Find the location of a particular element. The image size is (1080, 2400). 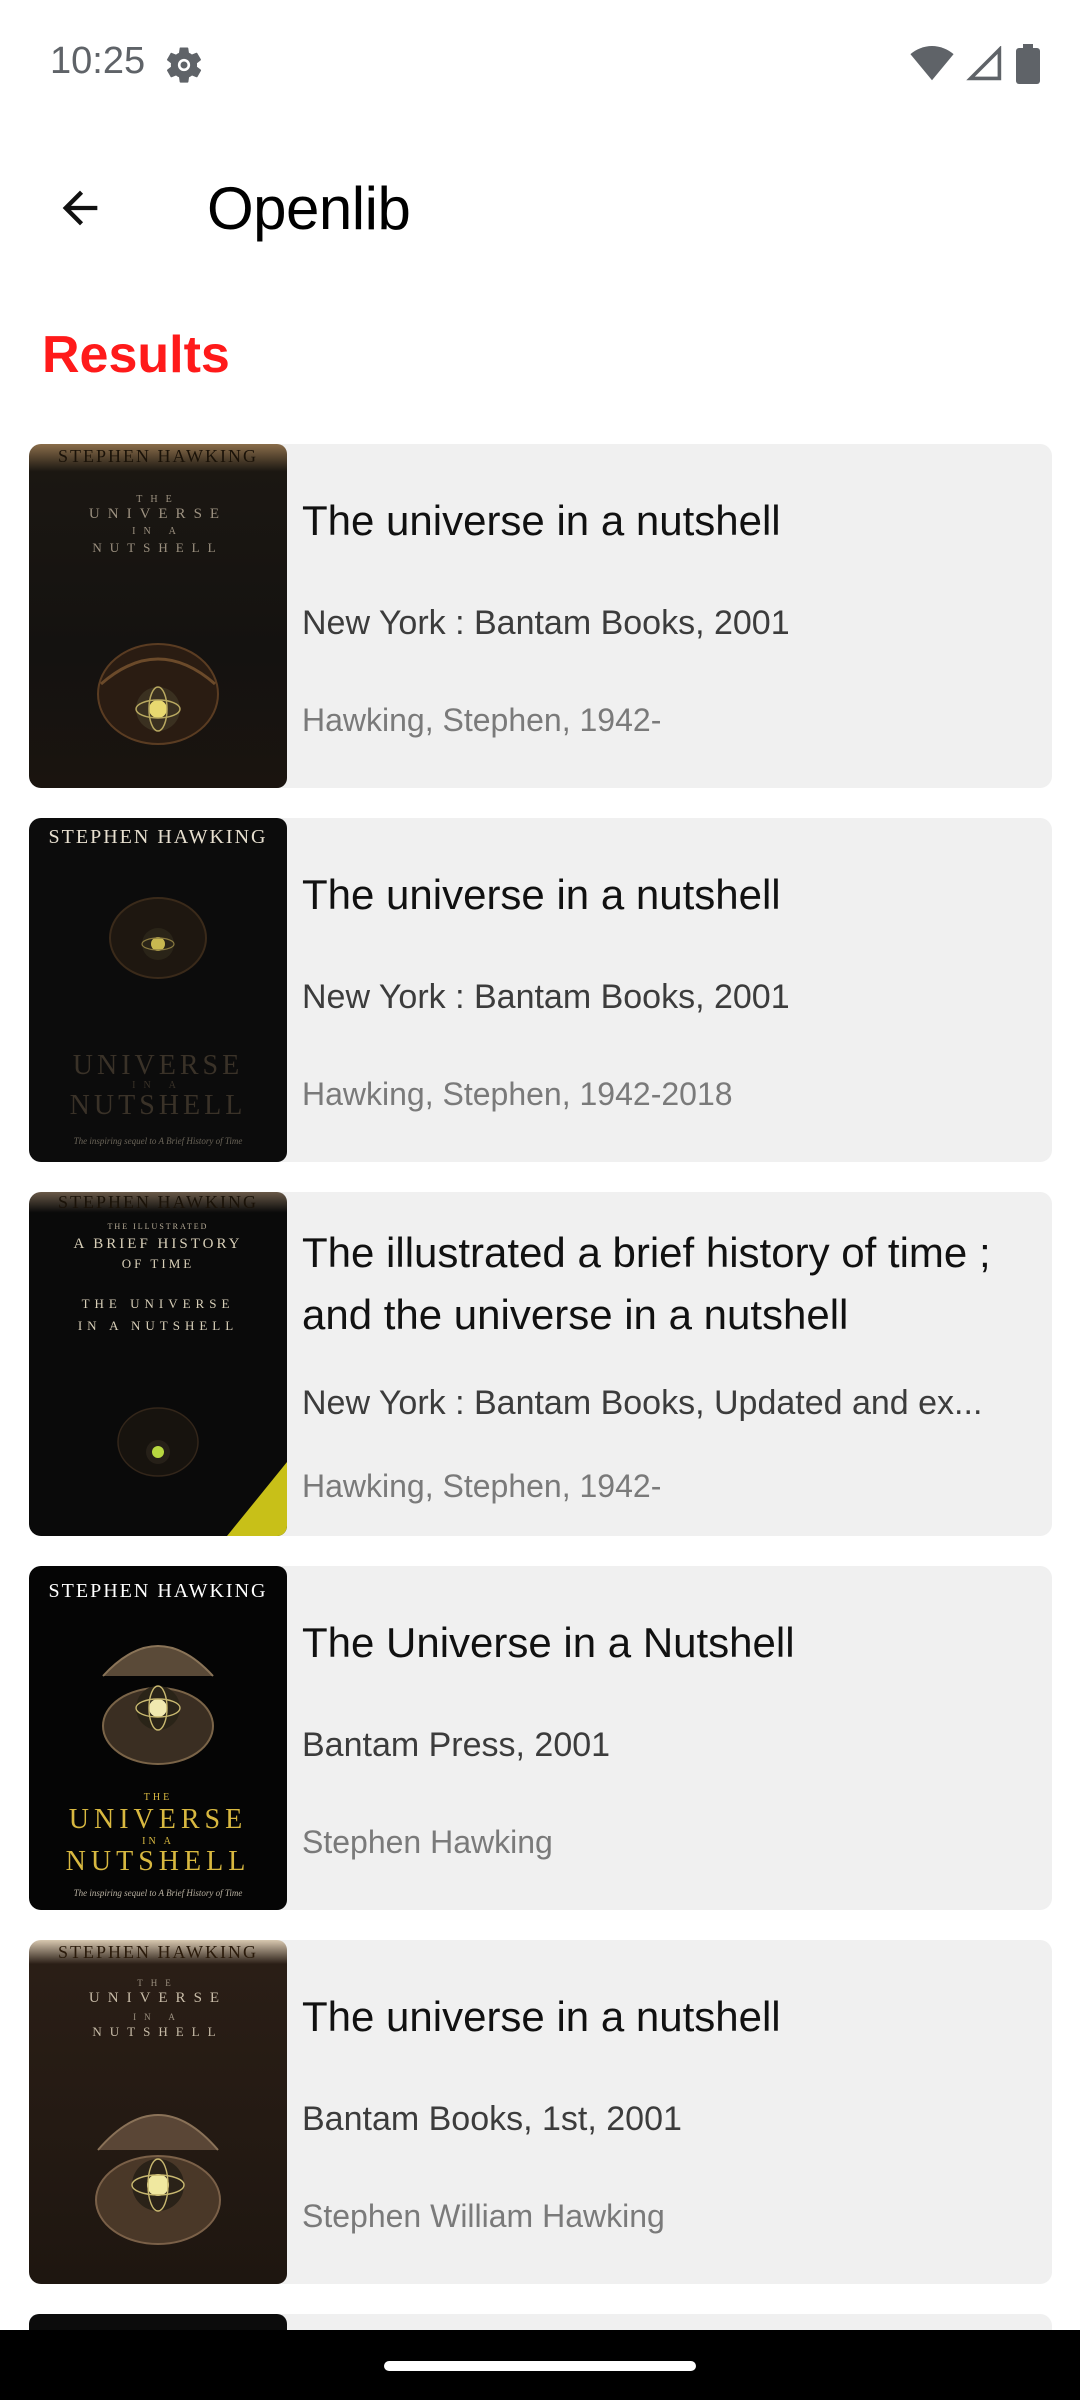

wifi-icon is located at coordinates (932, 64).